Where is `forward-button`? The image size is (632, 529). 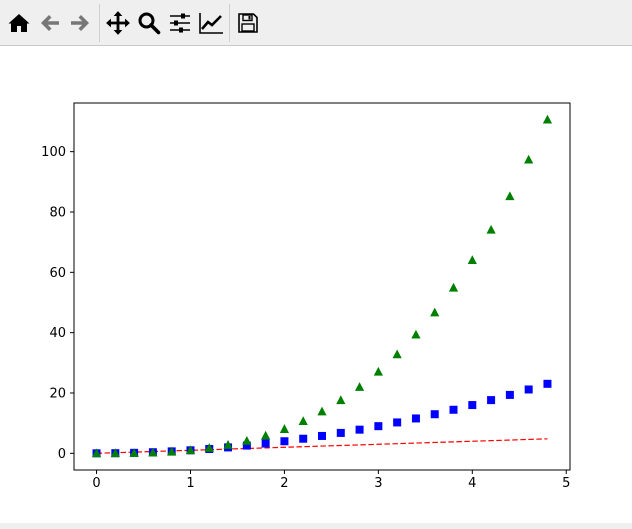 forward-button is located at coordinates (80, 23).